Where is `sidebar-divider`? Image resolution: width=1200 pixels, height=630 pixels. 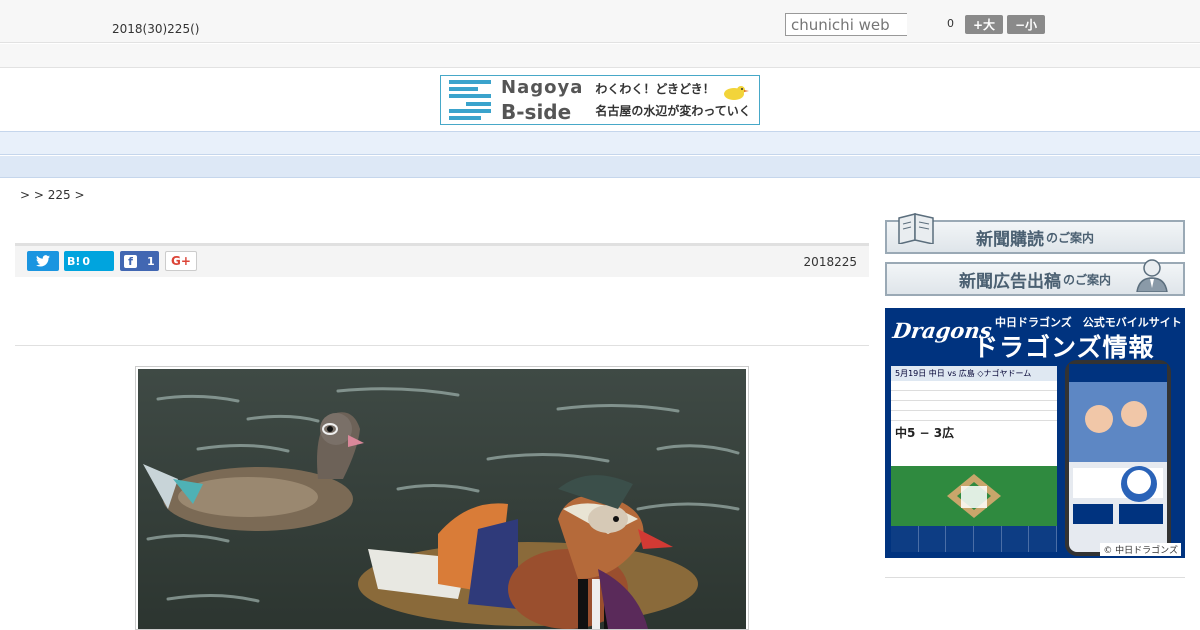
sidebar-divider is located at coordinates (1035, 577).